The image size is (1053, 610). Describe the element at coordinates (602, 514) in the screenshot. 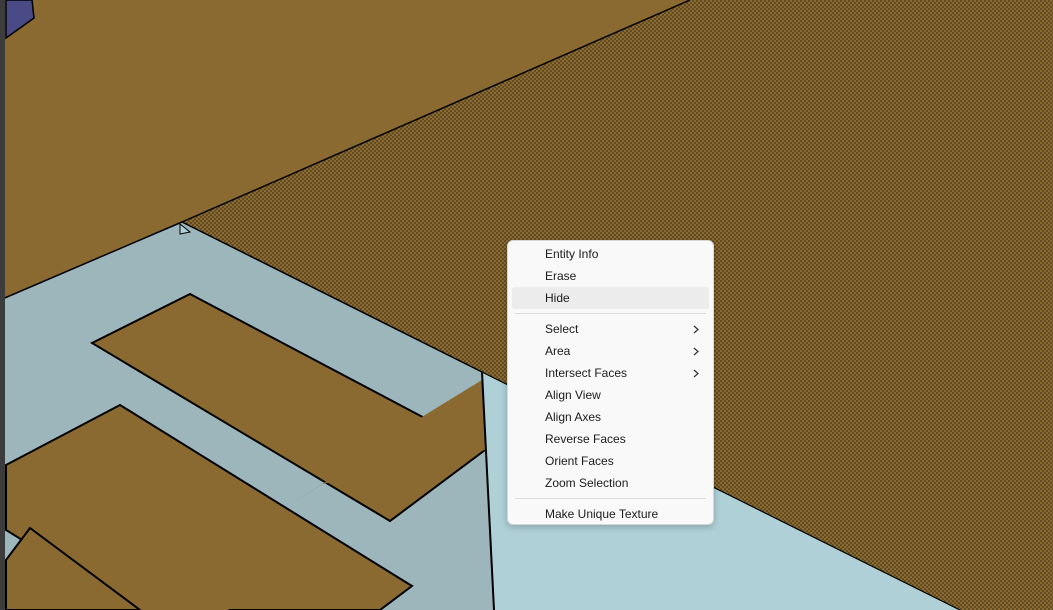

I see `menu-item-label: Make Unique Texture` at that location.